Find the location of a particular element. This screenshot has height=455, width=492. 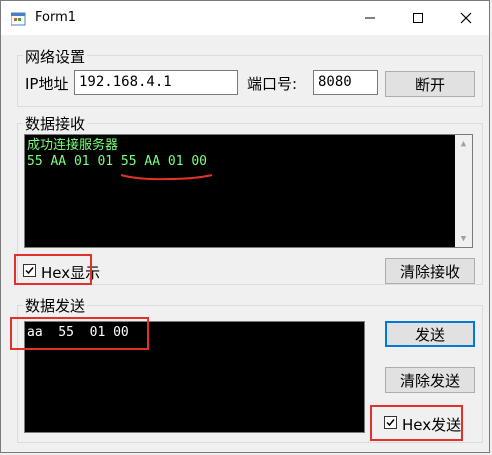

maximize-icon is located at coordinates (418, 18).